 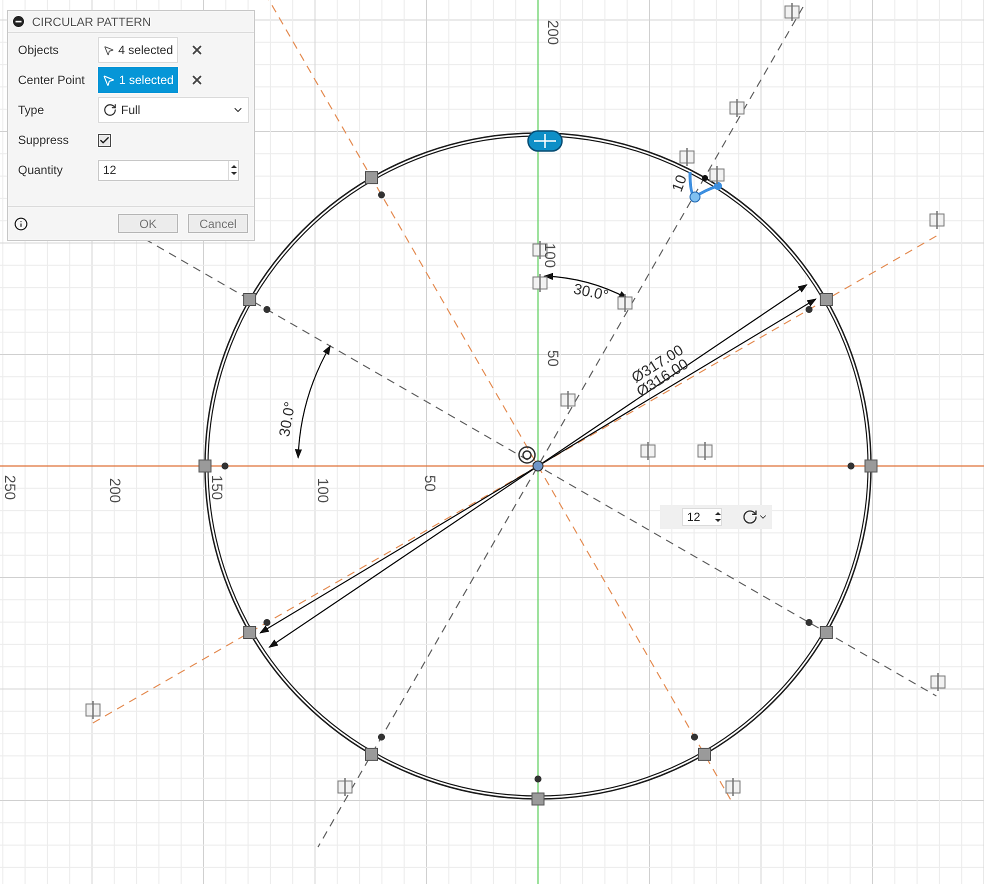 I want to click on center-point-icon, so click(x=531, y=459).